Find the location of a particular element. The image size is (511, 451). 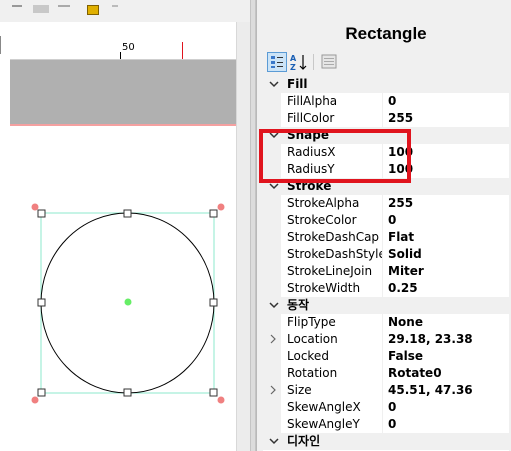

property-row: StrokeLineJoin Miter is located at coordinates (386, 271).